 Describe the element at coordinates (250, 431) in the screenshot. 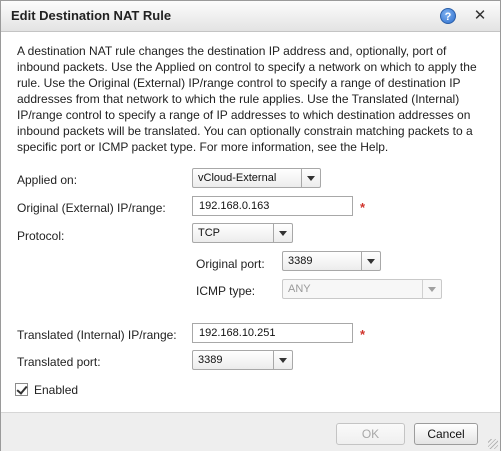

I see `dialog-footer: OK Cancel` at that location.